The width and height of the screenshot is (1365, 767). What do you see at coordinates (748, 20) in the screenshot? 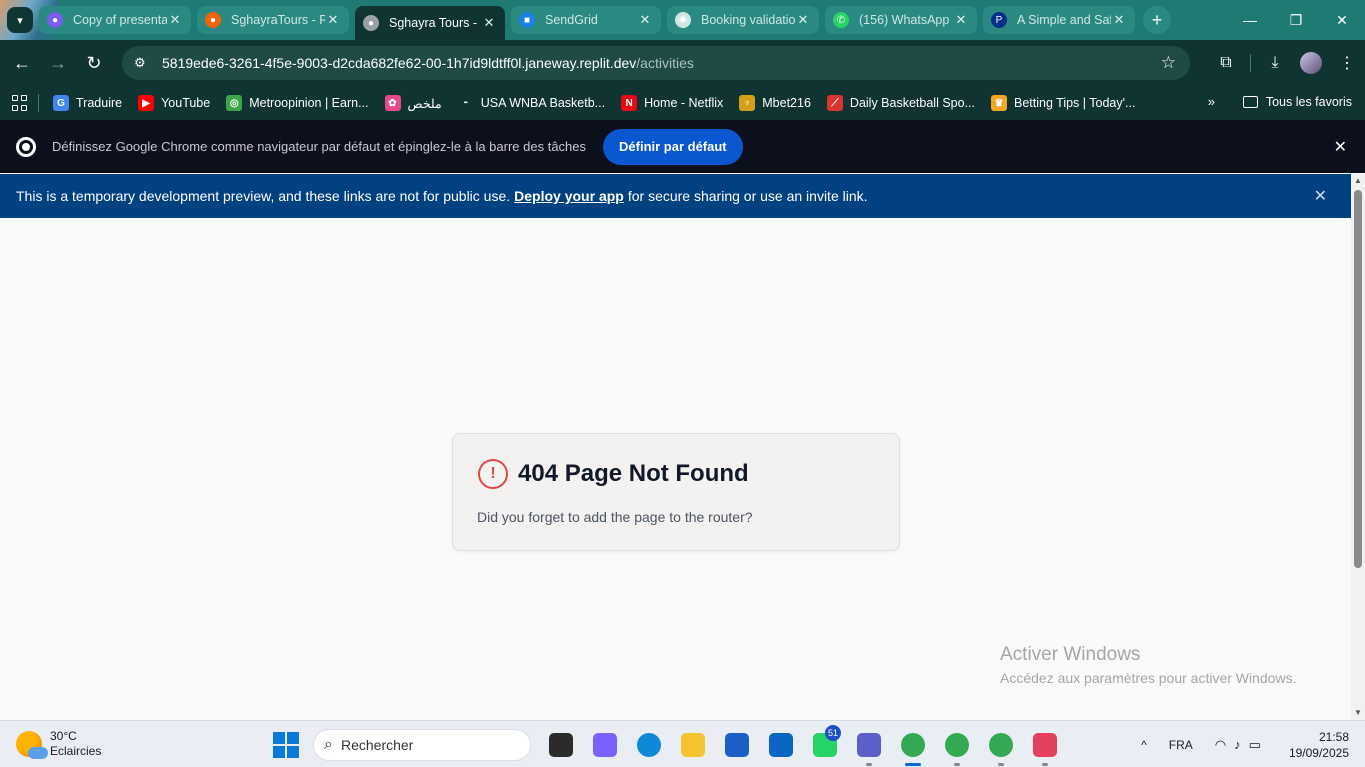
I see `tab-title: Booking validation` at bounding box center [748, 20].